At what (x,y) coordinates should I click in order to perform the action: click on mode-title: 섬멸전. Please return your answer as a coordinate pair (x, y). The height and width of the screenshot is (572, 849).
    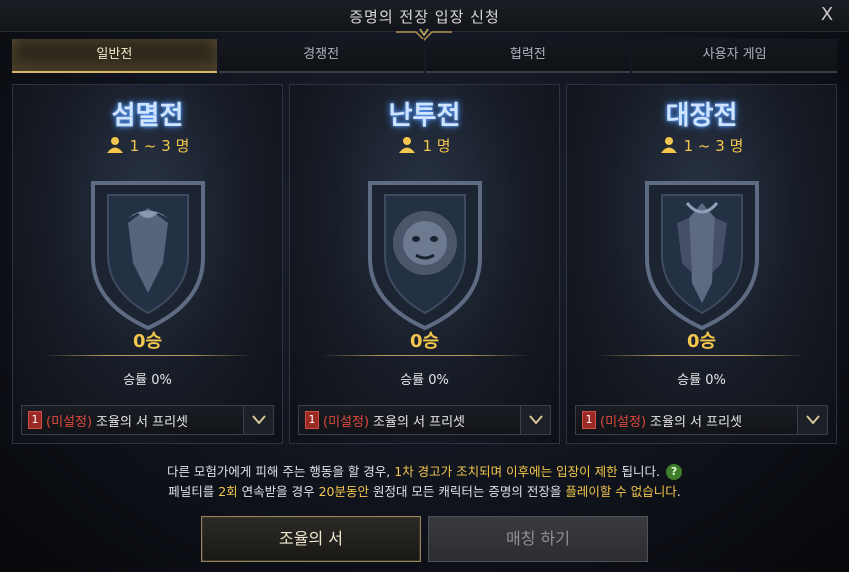
    Looking at the image, I should click on (147, 116).